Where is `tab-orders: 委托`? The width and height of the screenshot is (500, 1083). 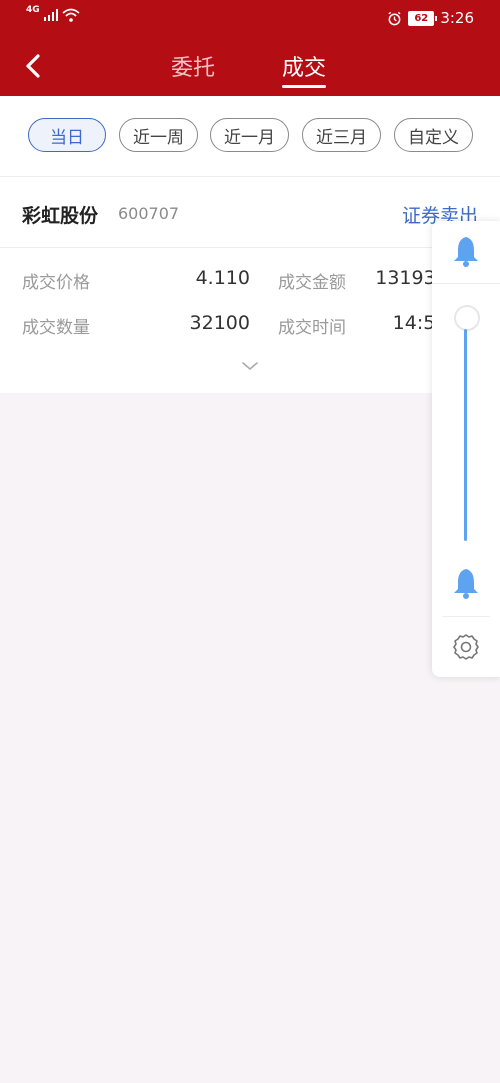 tab-orders: 委托 is located at coordinates (193, 66).